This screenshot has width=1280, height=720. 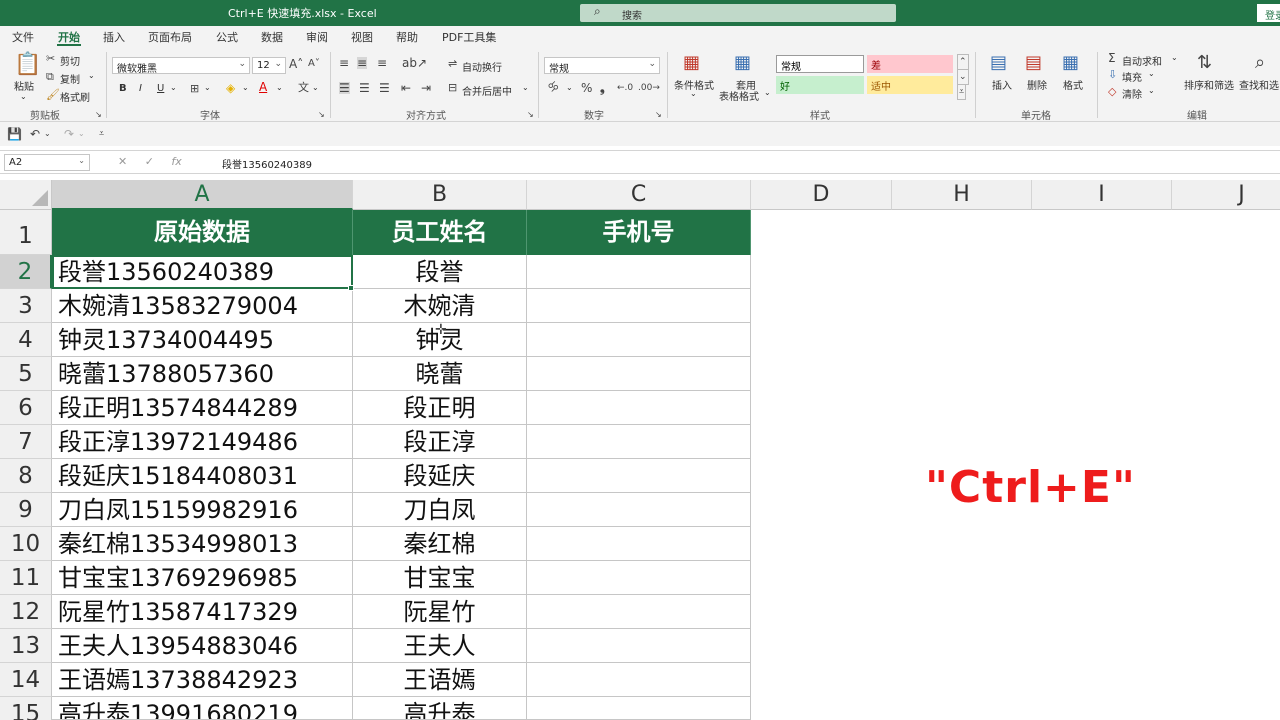 I want to click on cut-icon: ✂, so click(x=50, y=59).